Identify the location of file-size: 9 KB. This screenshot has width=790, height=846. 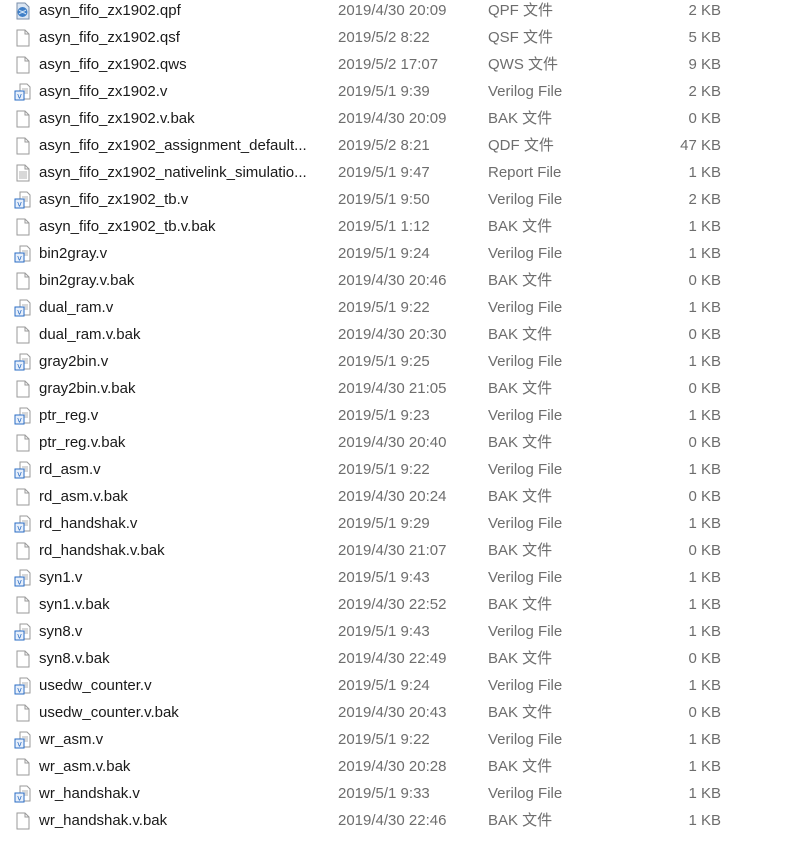
(704, 64).